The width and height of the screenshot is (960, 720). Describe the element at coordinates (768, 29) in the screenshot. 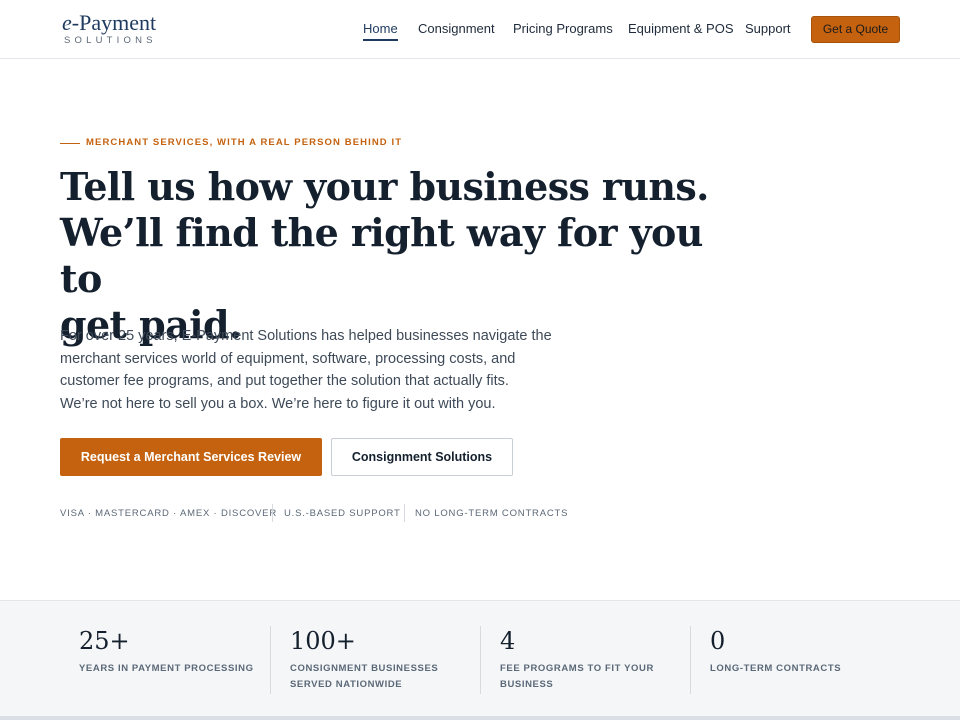

I see `nav-support: Support` at that location.